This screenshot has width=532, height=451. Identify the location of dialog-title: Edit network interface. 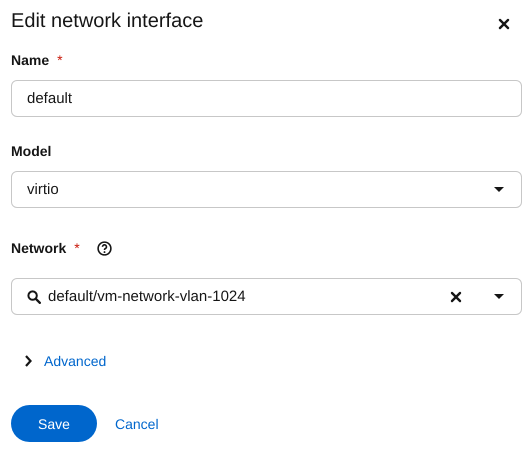
(107, 20).